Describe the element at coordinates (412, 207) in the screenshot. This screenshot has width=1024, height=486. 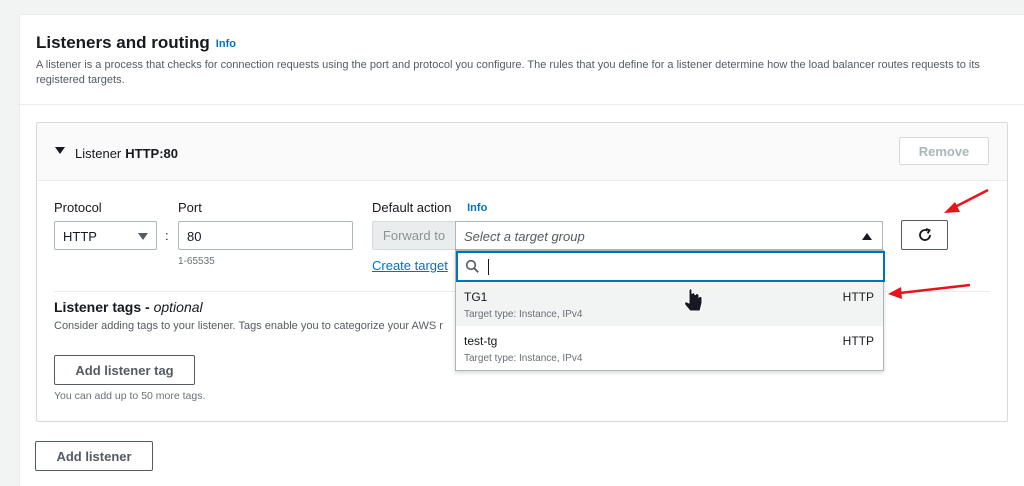
I see `default-action-text: Default action` at that location.